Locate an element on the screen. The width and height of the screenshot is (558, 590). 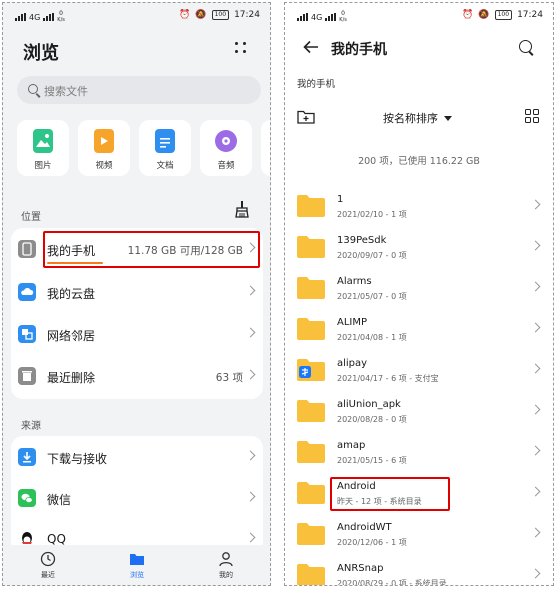
storage-value: 11.78 GB 可用/128 GB is located at coordinates (185, 251).